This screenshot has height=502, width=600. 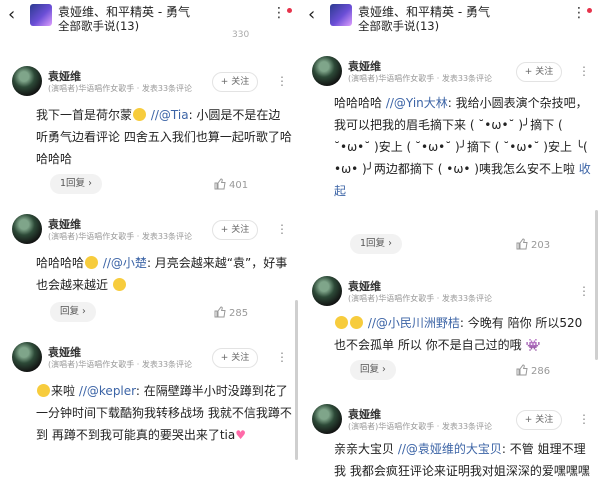 I want to click on moon-emoji-icon, so click(x=119, y=284).